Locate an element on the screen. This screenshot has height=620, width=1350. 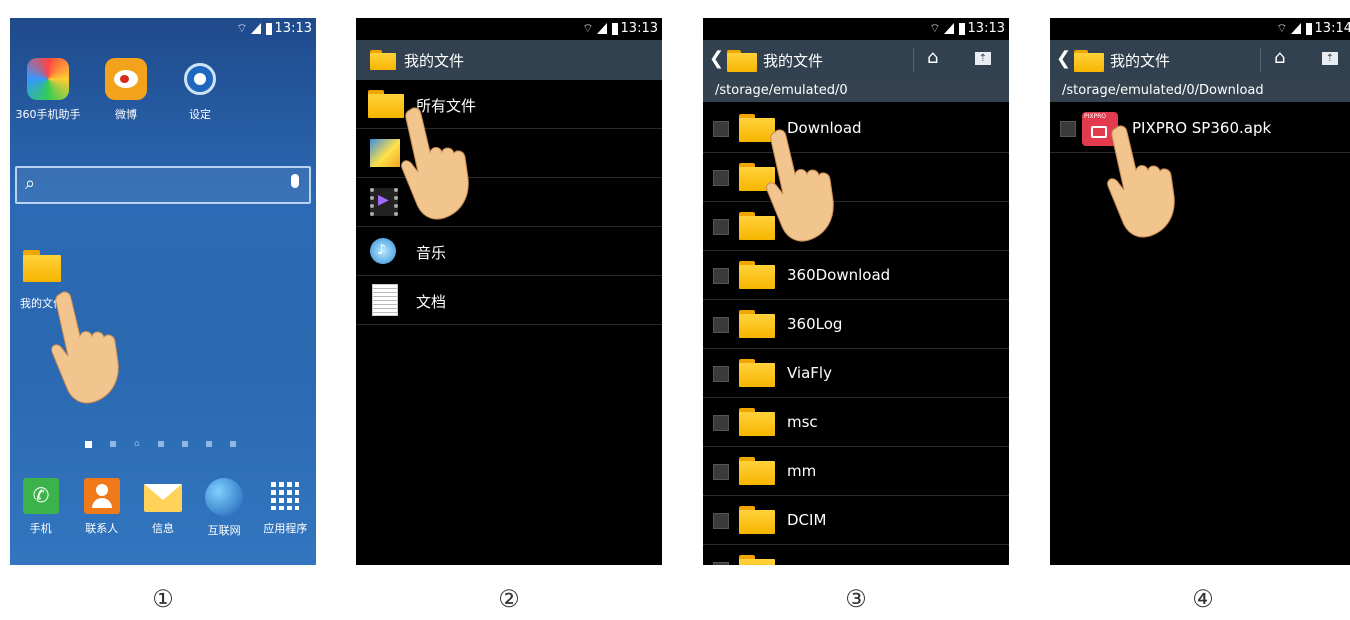
dock-contacts: 联系人 is located at coordinates (102, 508).